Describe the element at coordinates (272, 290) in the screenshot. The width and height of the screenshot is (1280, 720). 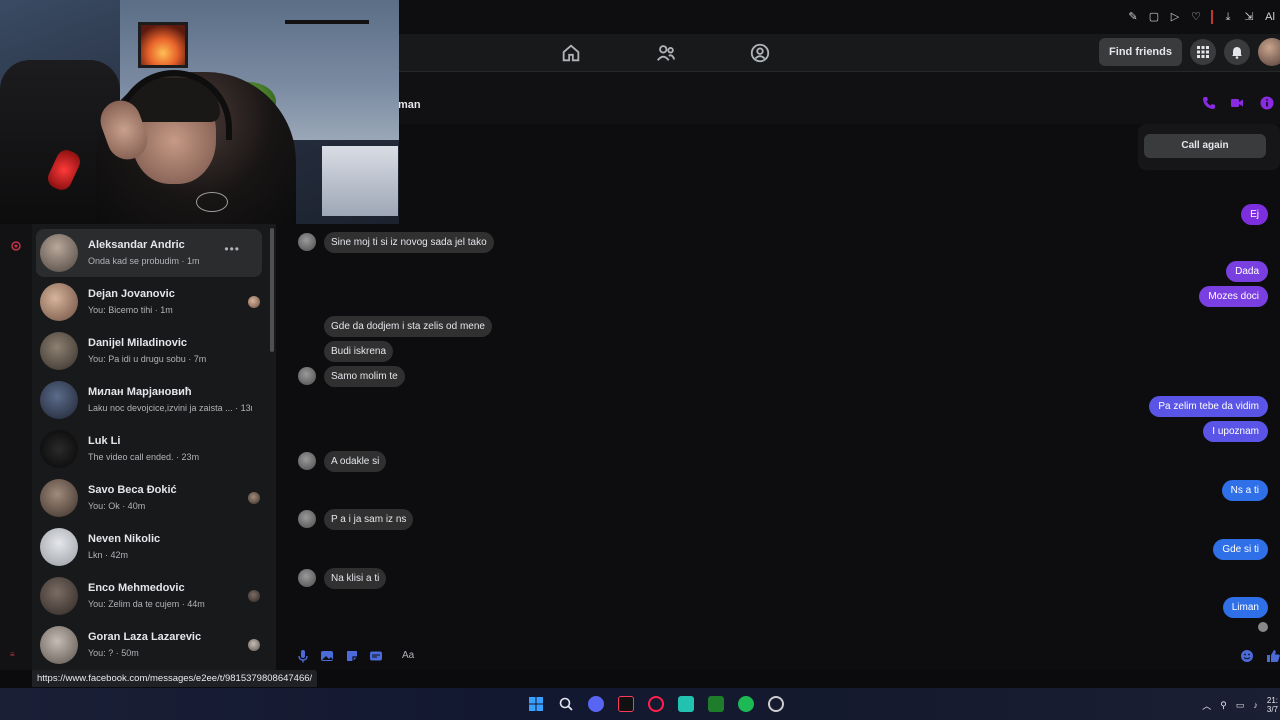
I see `chat-list-scrollbar` at that location.